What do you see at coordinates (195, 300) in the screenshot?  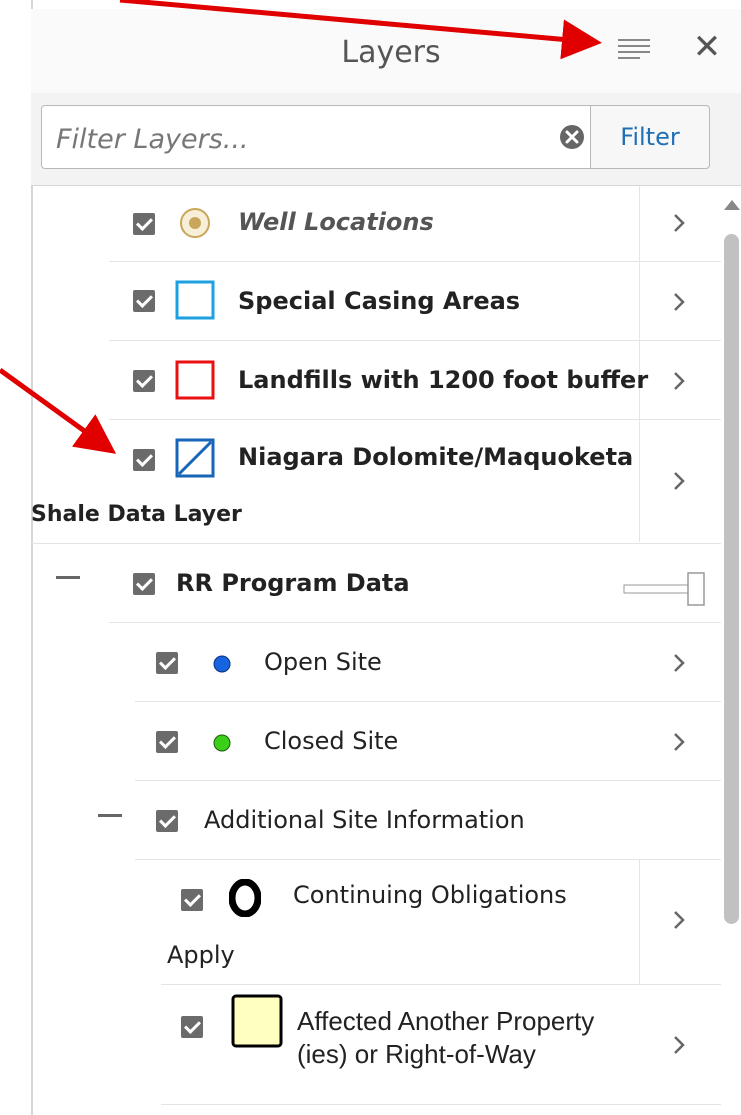 I see `blue-square-icon` at bounding box center [195, 300].